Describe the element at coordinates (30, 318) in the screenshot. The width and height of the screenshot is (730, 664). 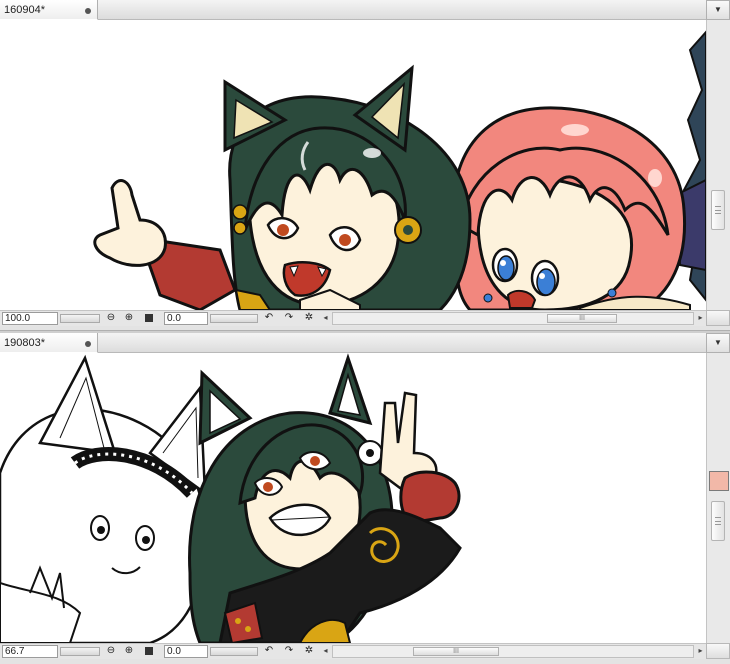
I see `zoom-field: 100.0` at that location.